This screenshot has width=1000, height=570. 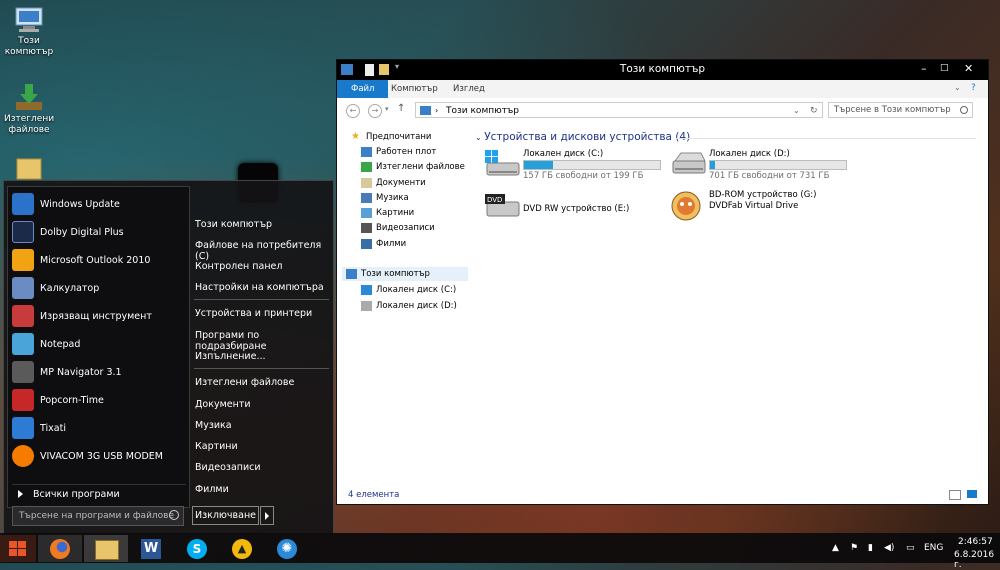 What do you see at coordinates (972, 494) in the screenshot?
I see `large-icons-view-icon` at bounding box center [972, 494].